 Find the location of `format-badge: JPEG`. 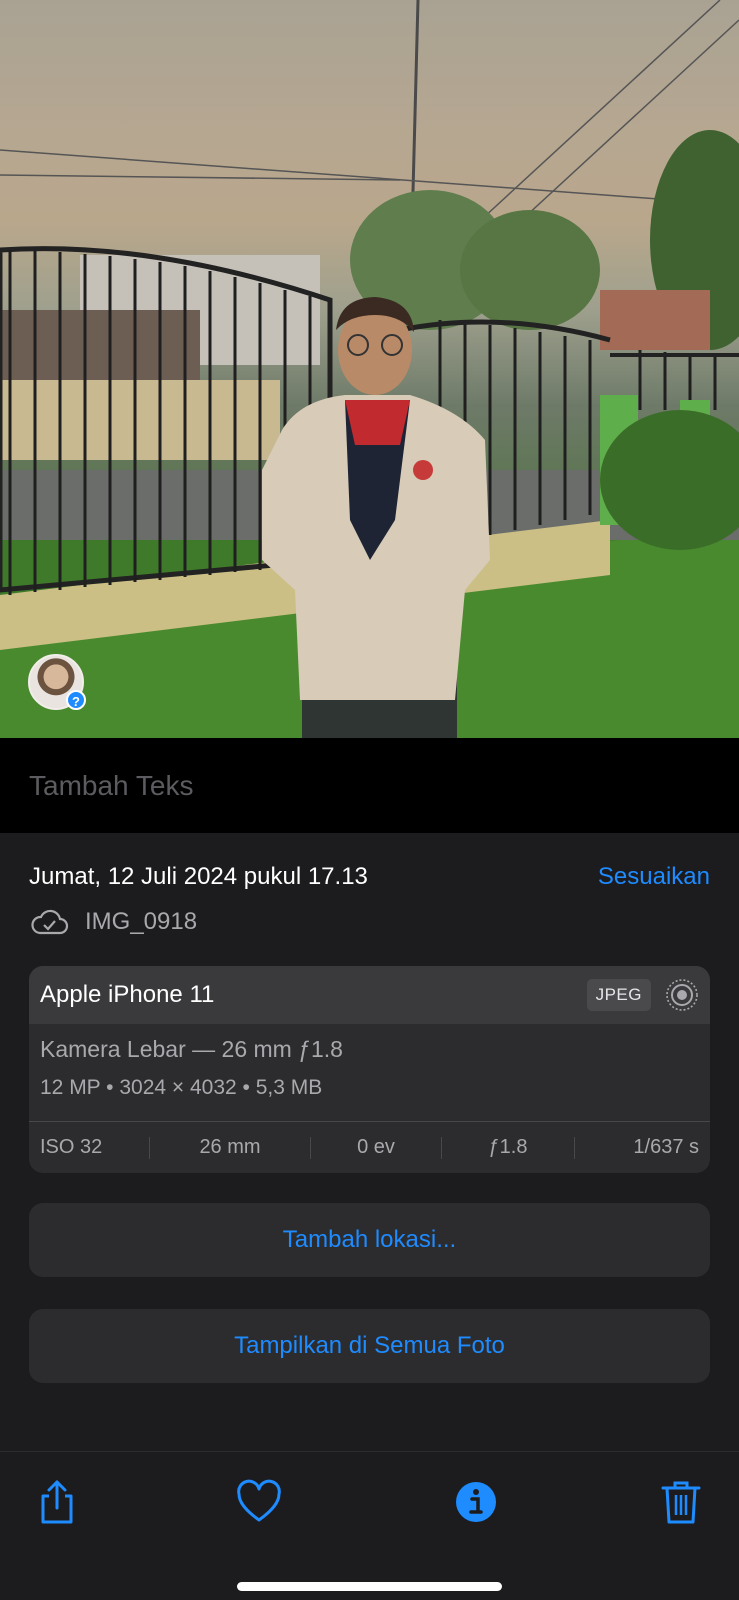

format-badge: JPEG is located at coordinates (618, 995).